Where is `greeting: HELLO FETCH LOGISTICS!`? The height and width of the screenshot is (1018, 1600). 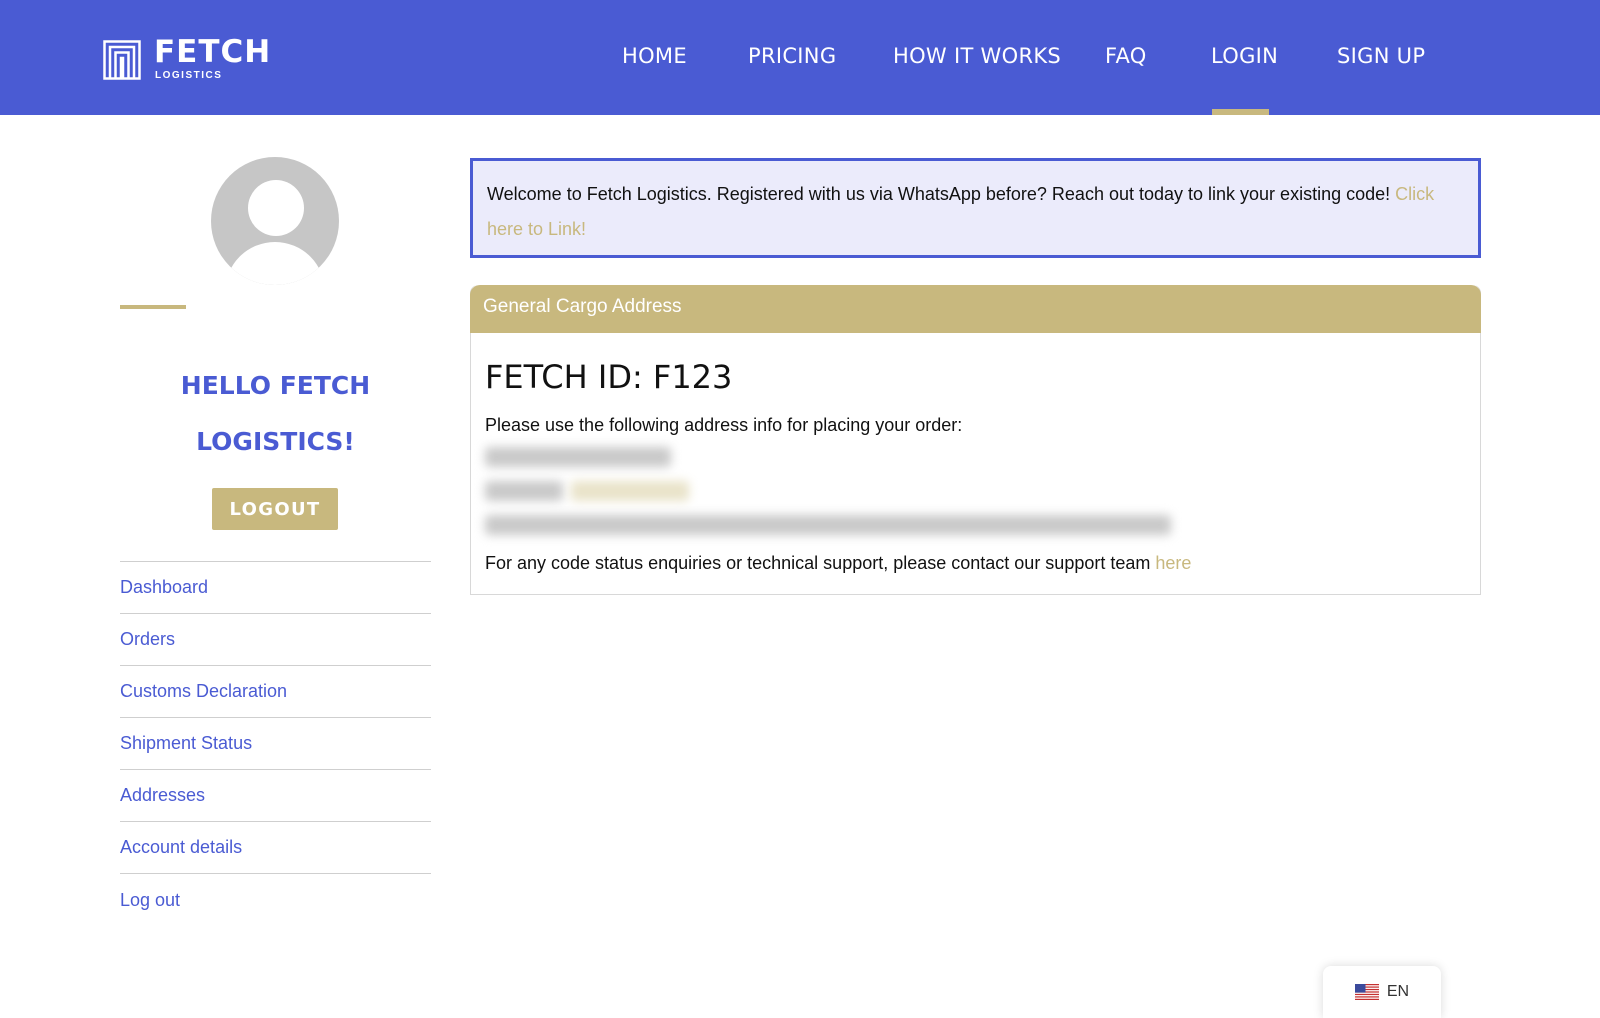 greeting: HELLO FETCH LOGISTICS! is located at coordinates (275, 413).